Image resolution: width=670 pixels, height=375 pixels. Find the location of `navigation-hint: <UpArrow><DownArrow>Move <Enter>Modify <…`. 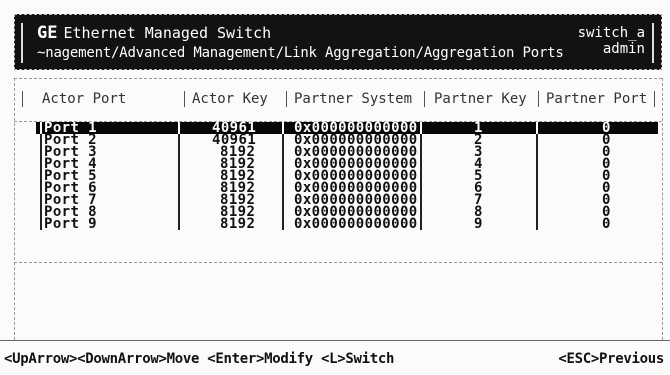

navigation-hint: <UpArrow><DownArrow>Move <Enter>Modify <… is located at coordinates (199, 359).